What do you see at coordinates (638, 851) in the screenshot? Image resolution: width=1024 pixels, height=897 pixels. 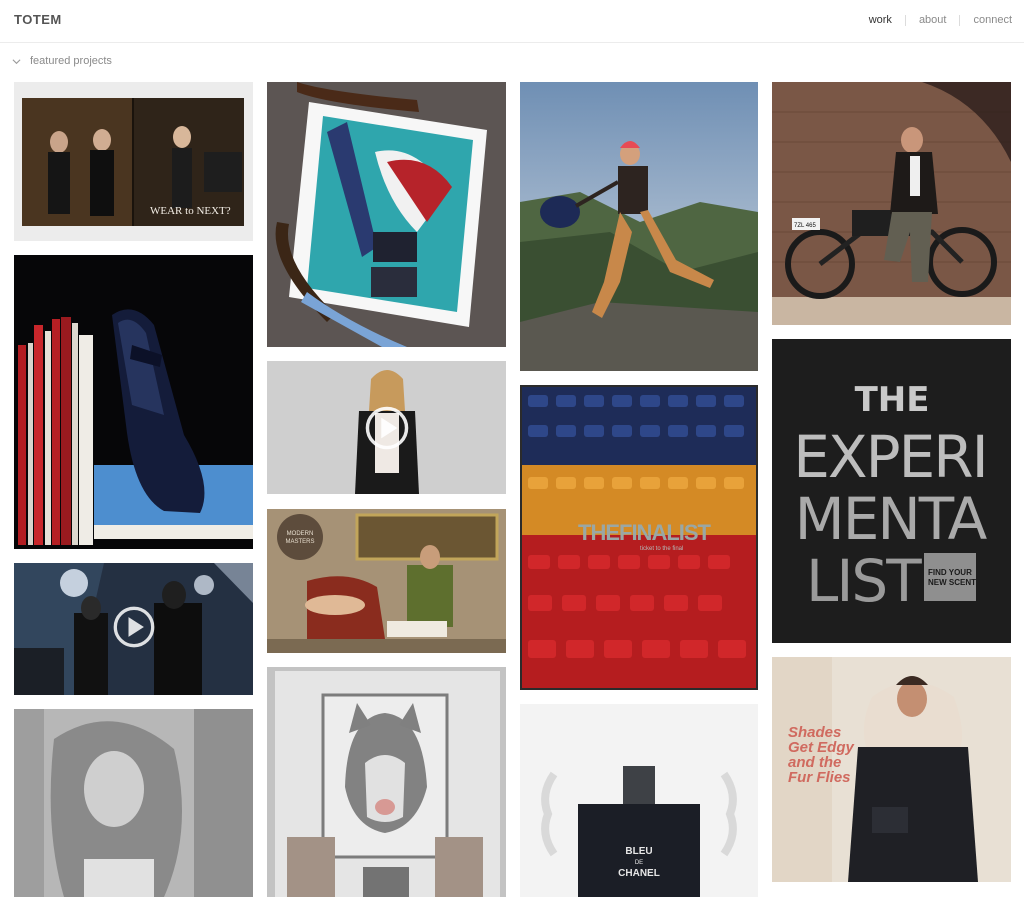 I see `chanel-line1: BLEU` at bounding box center [638, 851].